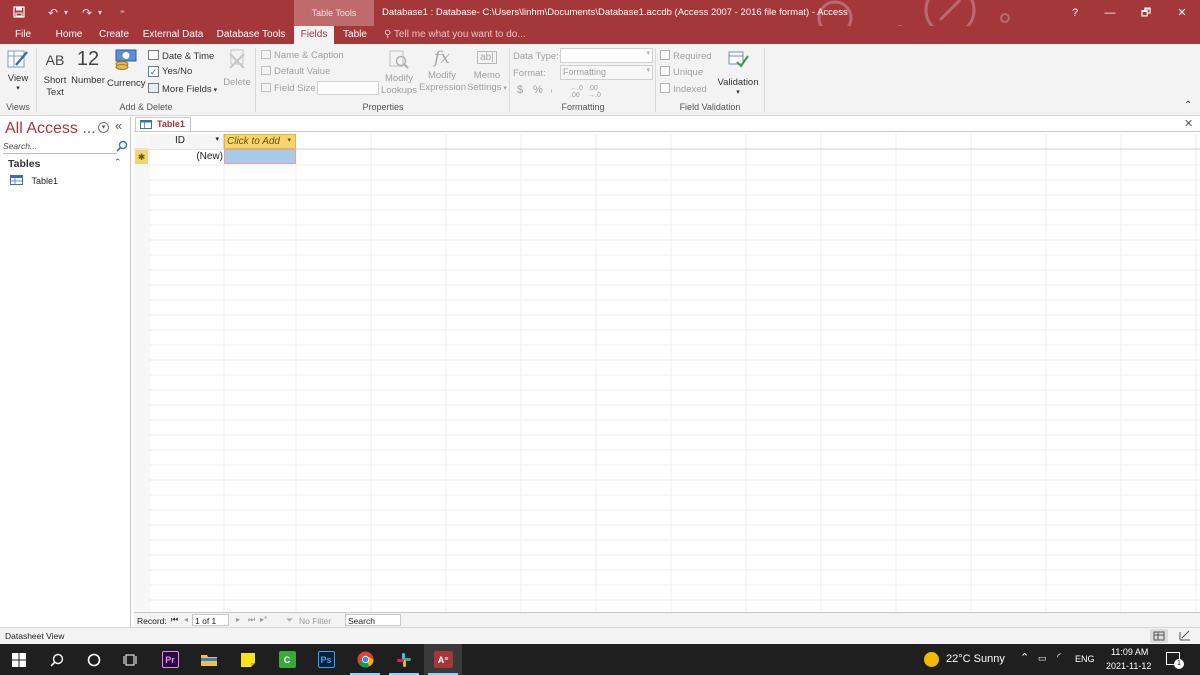 Image resolution: width=1200 pixels, height=675 pixels. What do you see at coordinates (251, 620) in the screenshot?
I see `last-record-icon: ⏭` at bounding box center [251, 620].